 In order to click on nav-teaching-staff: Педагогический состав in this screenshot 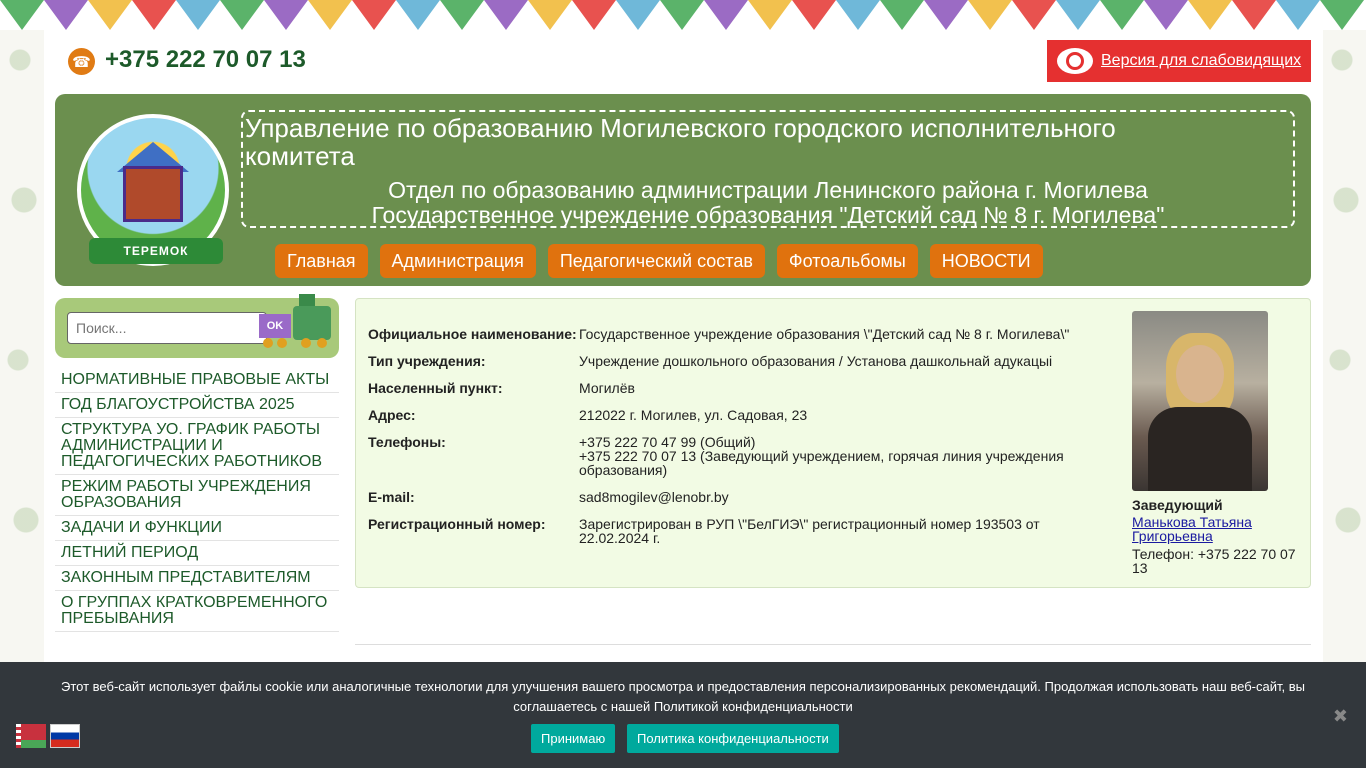, I will do `click(656, 261)`.